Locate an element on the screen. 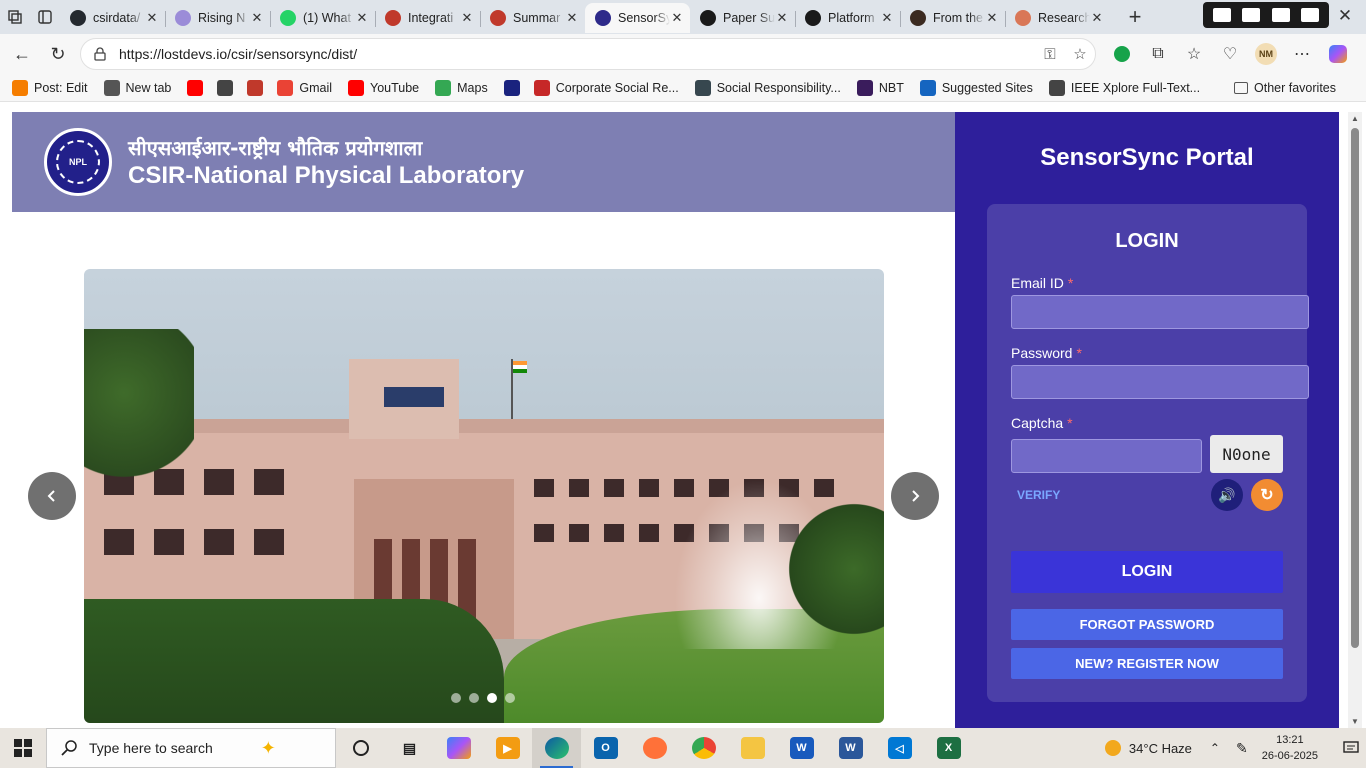 Image resolution: width=1366 pixels, height=768 pixels. weather-widget: 34°C Haze is located at coordinates (1148, 748).